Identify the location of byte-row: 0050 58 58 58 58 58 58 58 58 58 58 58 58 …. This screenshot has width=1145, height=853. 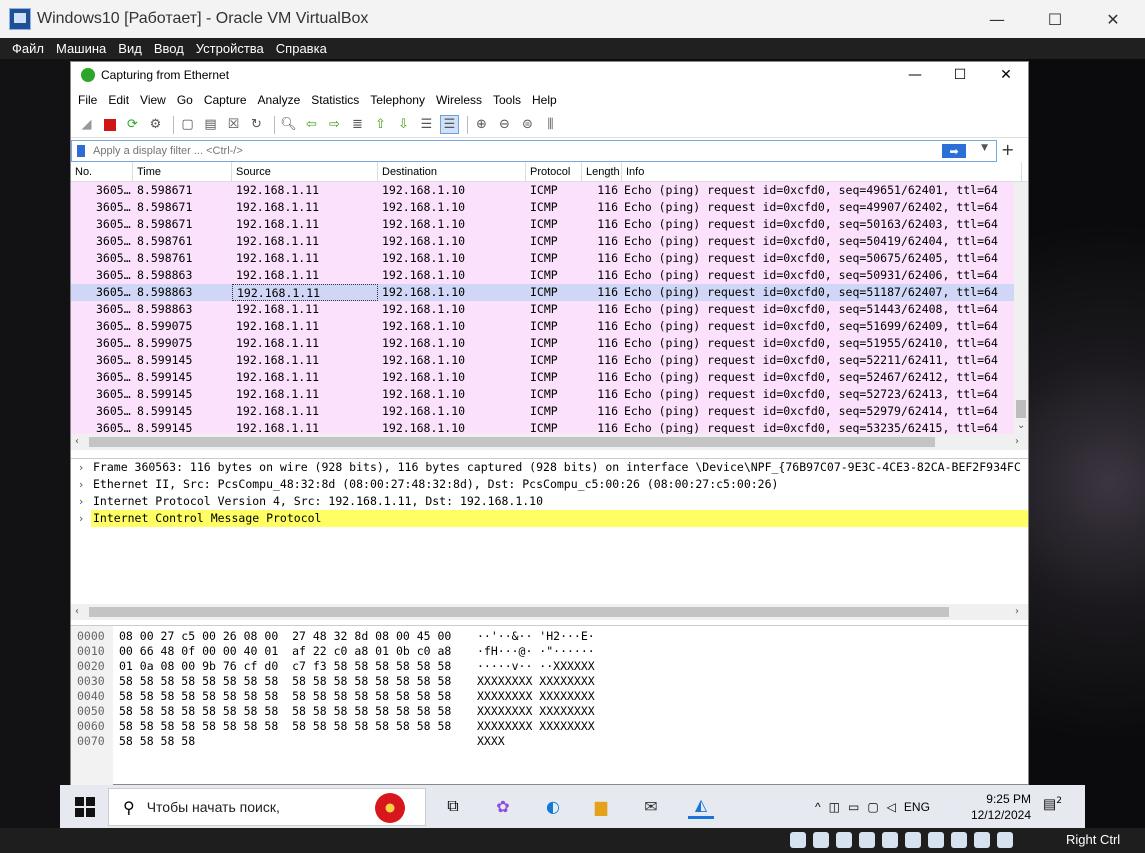
(549, 711).